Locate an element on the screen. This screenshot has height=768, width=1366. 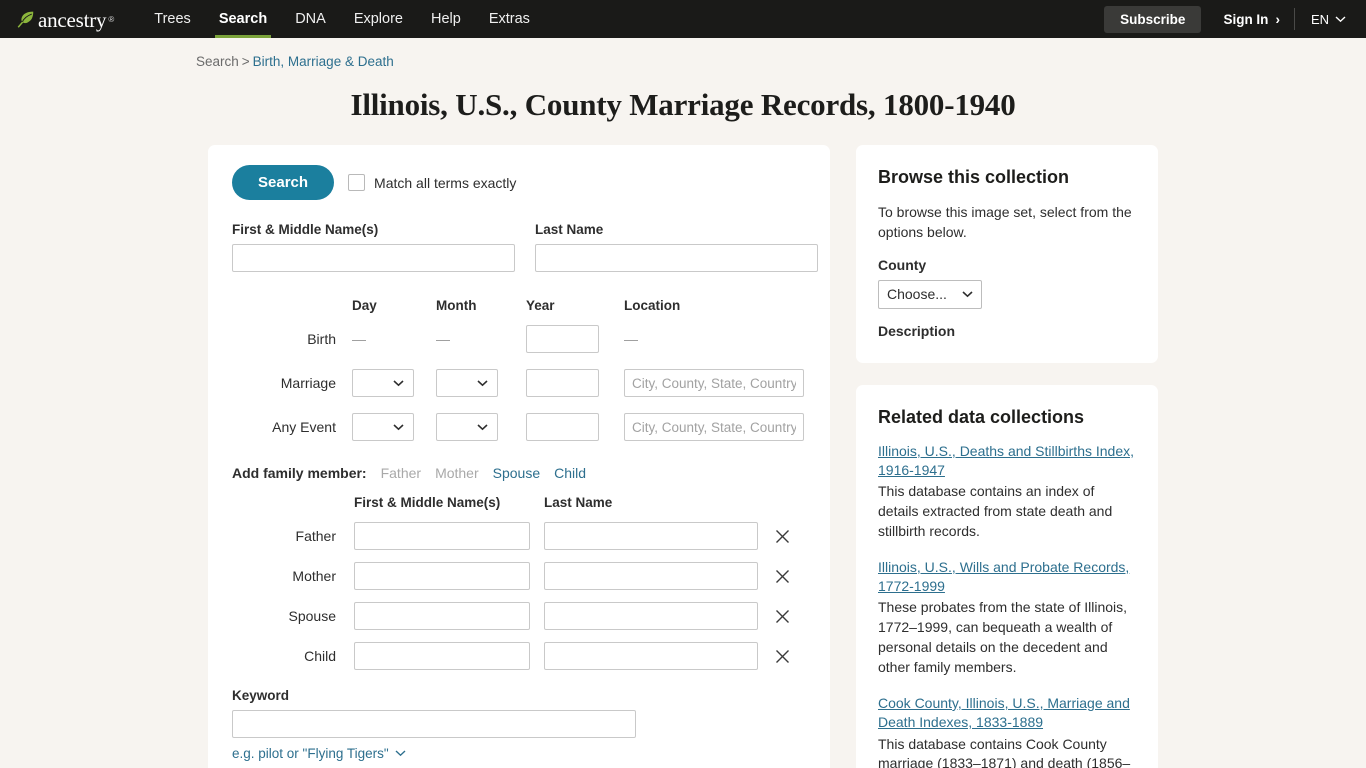
event-row-marriage: Marriage is located at coordinates (519, 383).